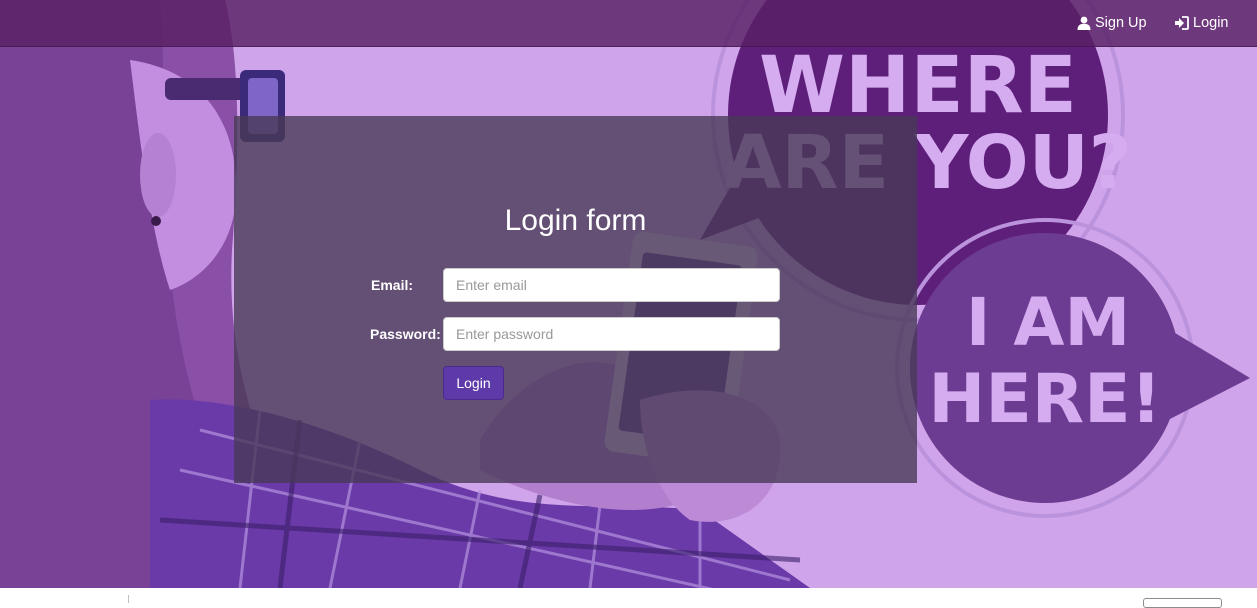 The width and height of the screenshot is (1257, 608). What do you see at coordinates (1084, 23) in the screenshot?
I see `user-icon` at bounding box center [1084, 23].